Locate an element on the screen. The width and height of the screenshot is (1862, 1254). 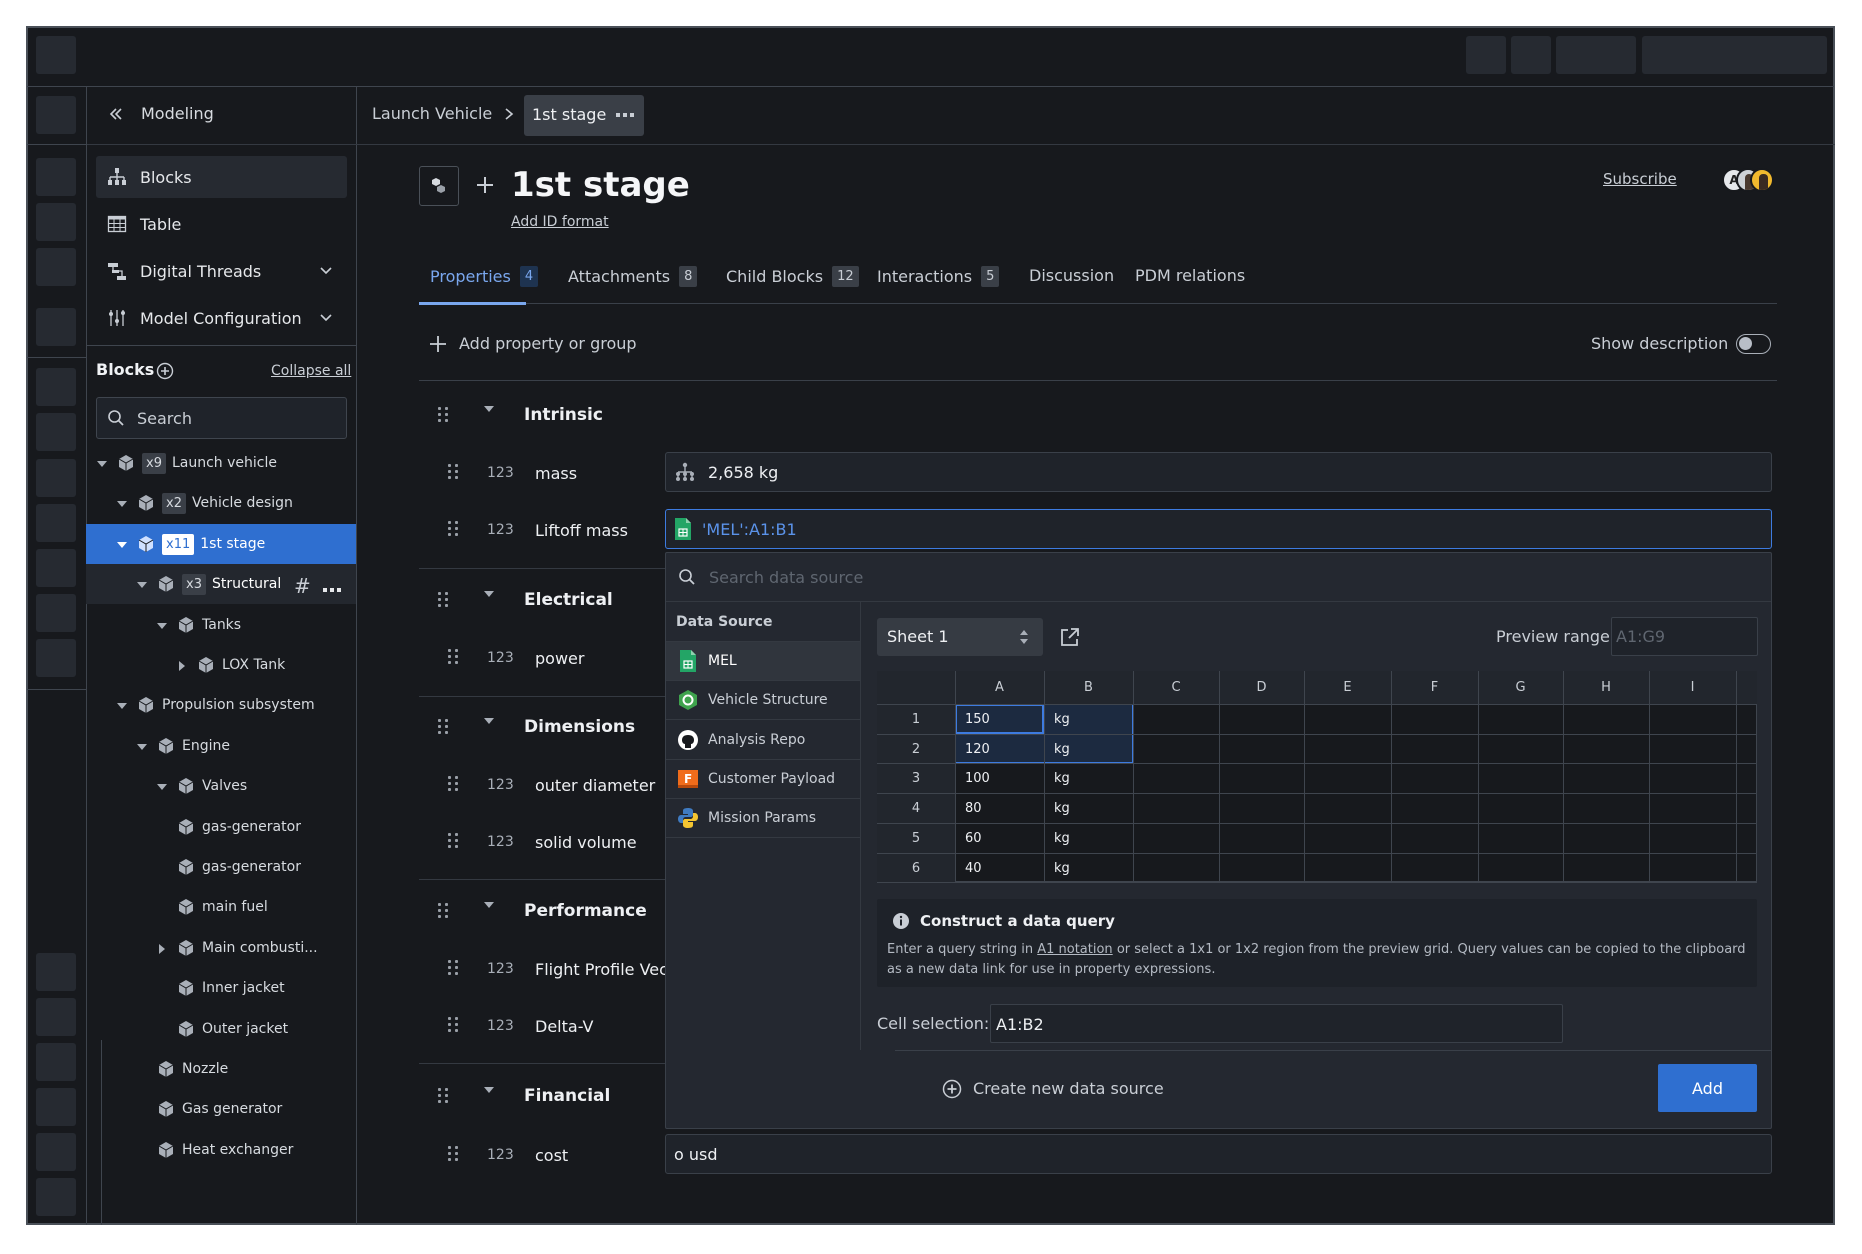
avatar-group: A is located at coordinates (1750, 180).